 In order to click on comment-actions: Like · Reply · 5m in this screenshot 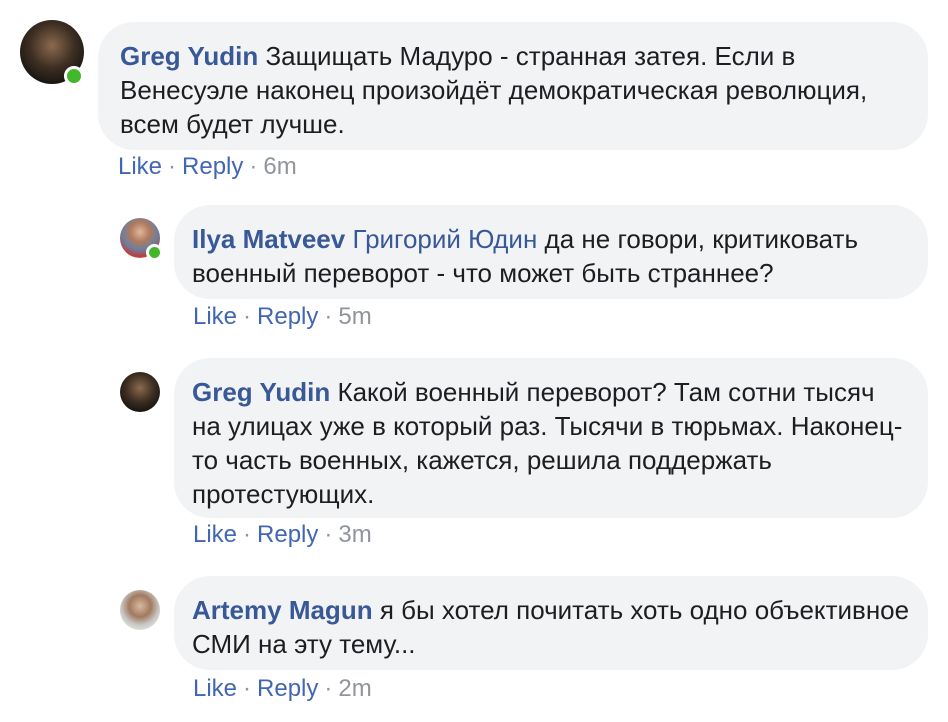, I will do `click(282, 317)`.